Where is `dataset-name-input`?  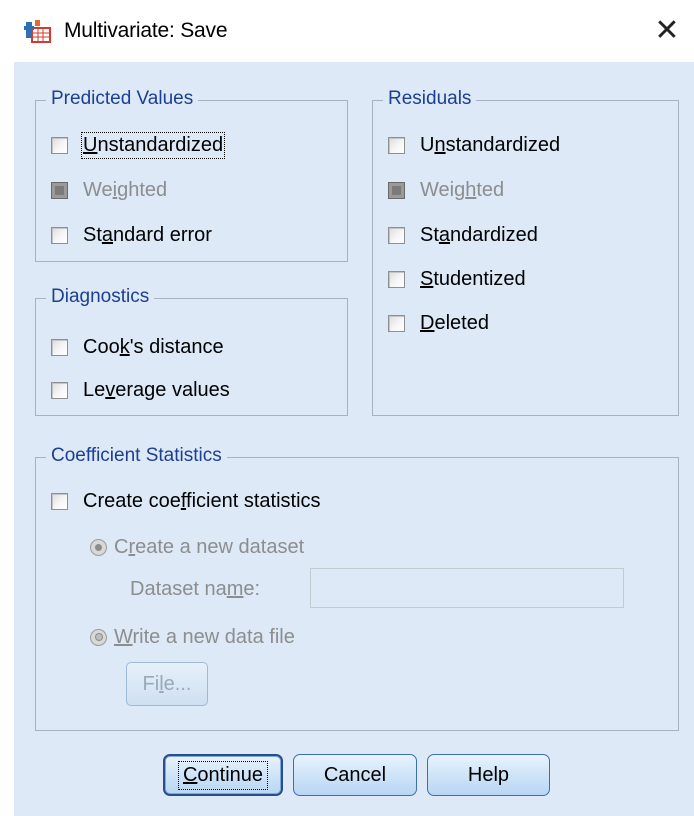
dataset-name-input is located at coordinates (467, 588).